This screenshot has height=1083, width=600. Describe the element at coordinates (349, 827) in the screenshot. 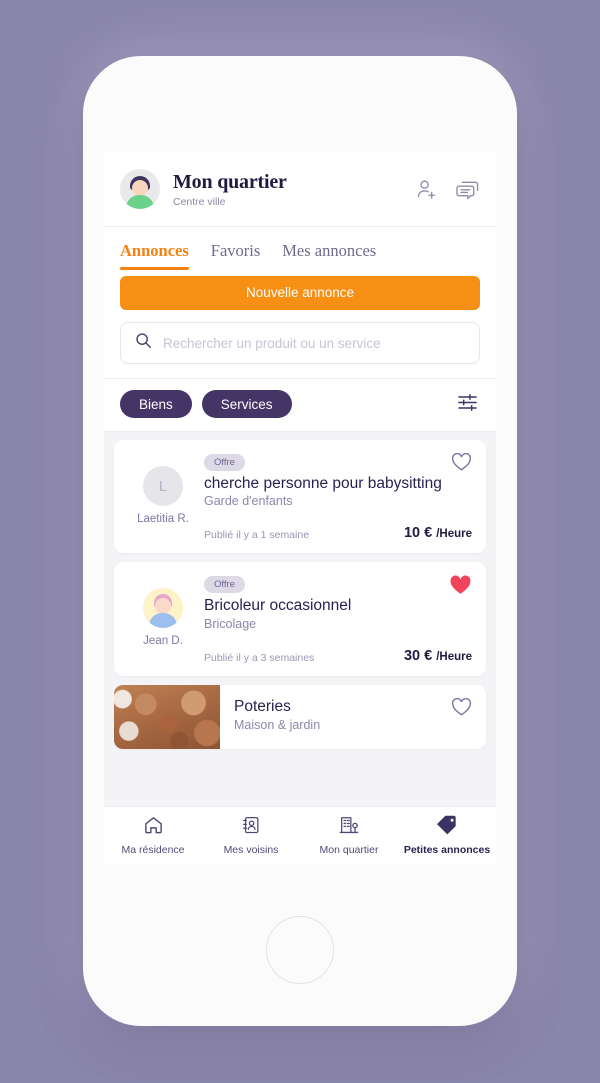

I see `buildings-icon` at that location.